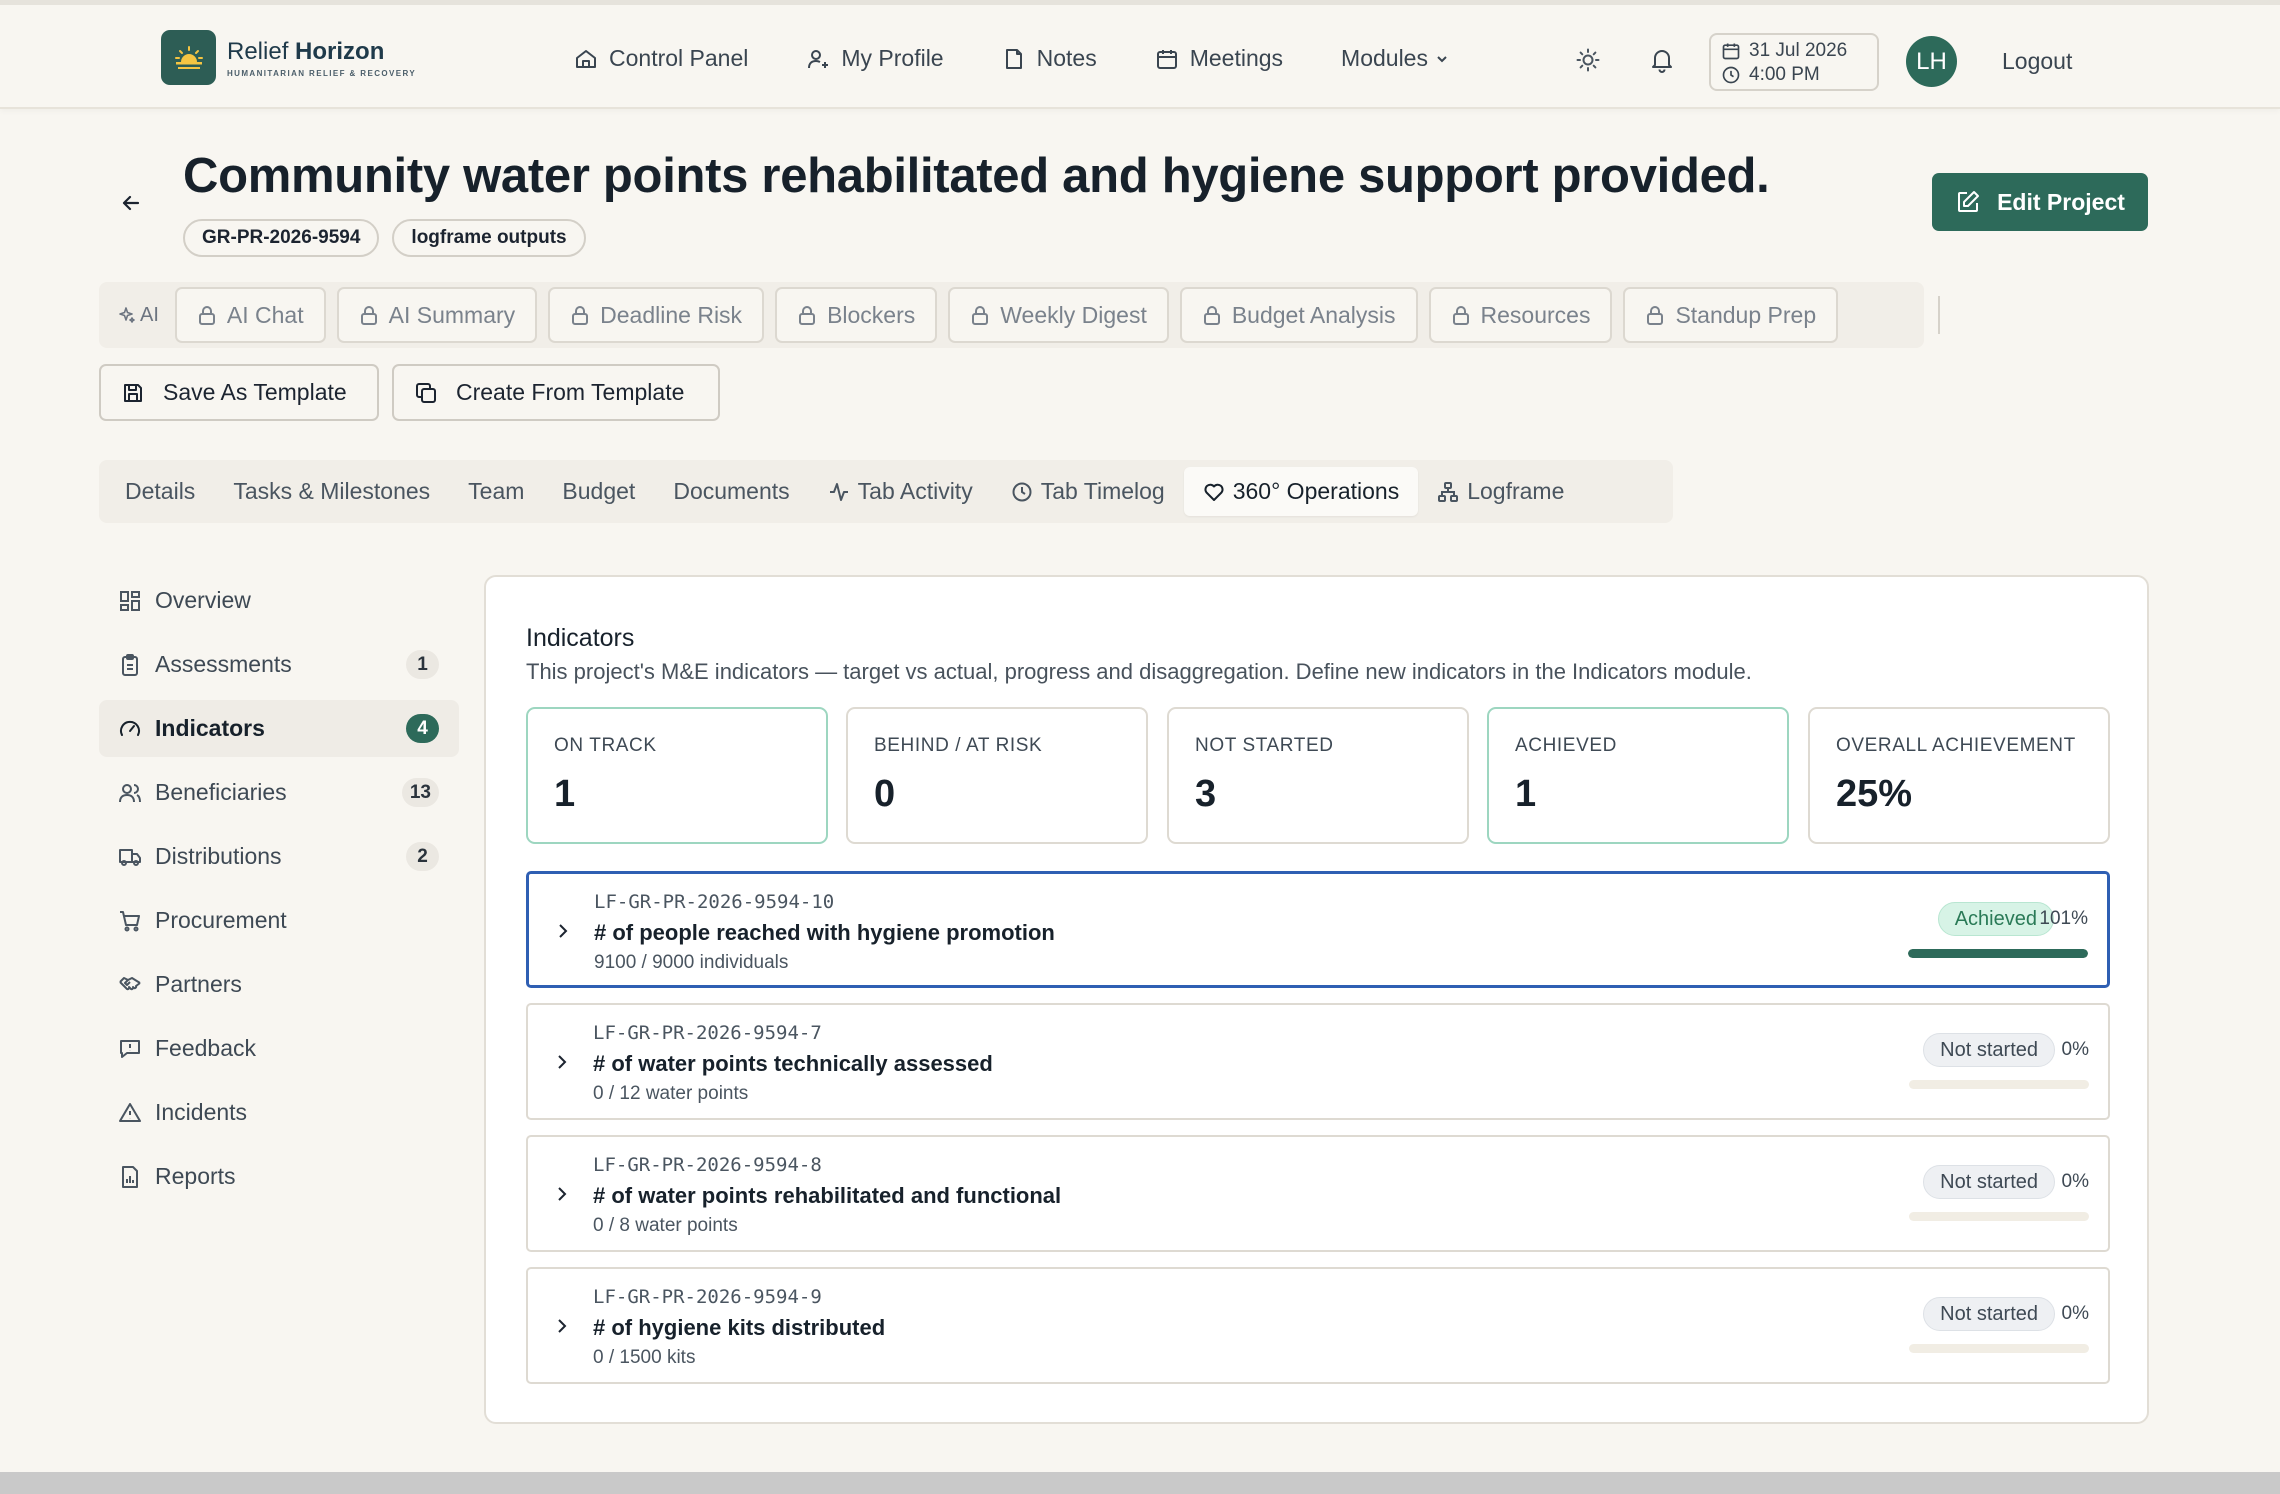  I want to click on sidebar-item-distributions: Distributions 2, so click(279, 856).